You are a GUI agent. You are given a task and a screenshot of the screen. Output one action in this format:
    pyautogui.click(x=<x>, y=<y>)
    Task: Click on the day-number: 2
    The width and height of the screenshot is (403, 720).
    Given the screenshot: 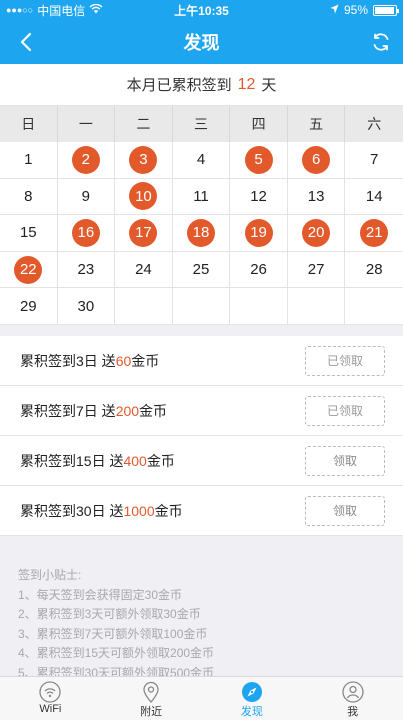 What is the action you would take?
    pyautogui.click(x=85, y=159)
    